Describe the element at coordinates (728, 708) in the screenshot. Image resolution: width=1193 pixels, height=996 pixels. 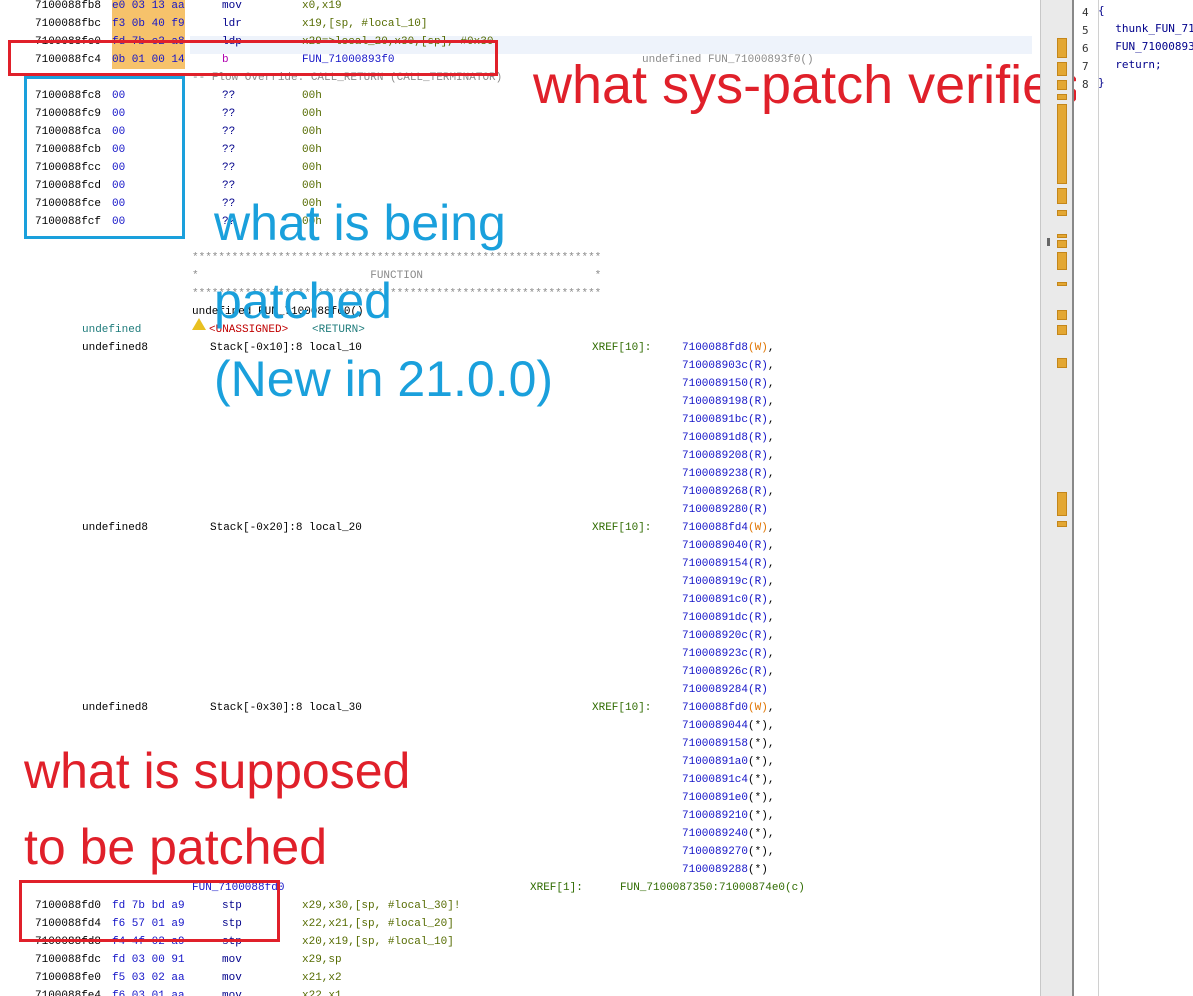
I see `xref-entry: 7100088fd0(W),` at that location.